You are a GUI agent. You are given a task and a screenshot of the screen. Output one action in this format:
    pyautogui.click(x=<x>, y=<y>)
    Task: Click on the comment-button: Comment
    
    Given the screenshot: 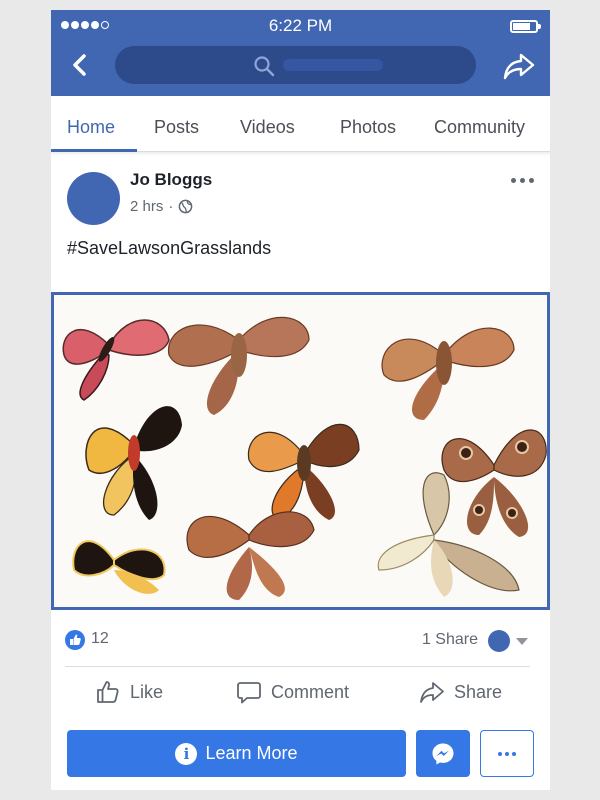 What is the action you would take?
    pyautogui.click(x=292, y=692)
    